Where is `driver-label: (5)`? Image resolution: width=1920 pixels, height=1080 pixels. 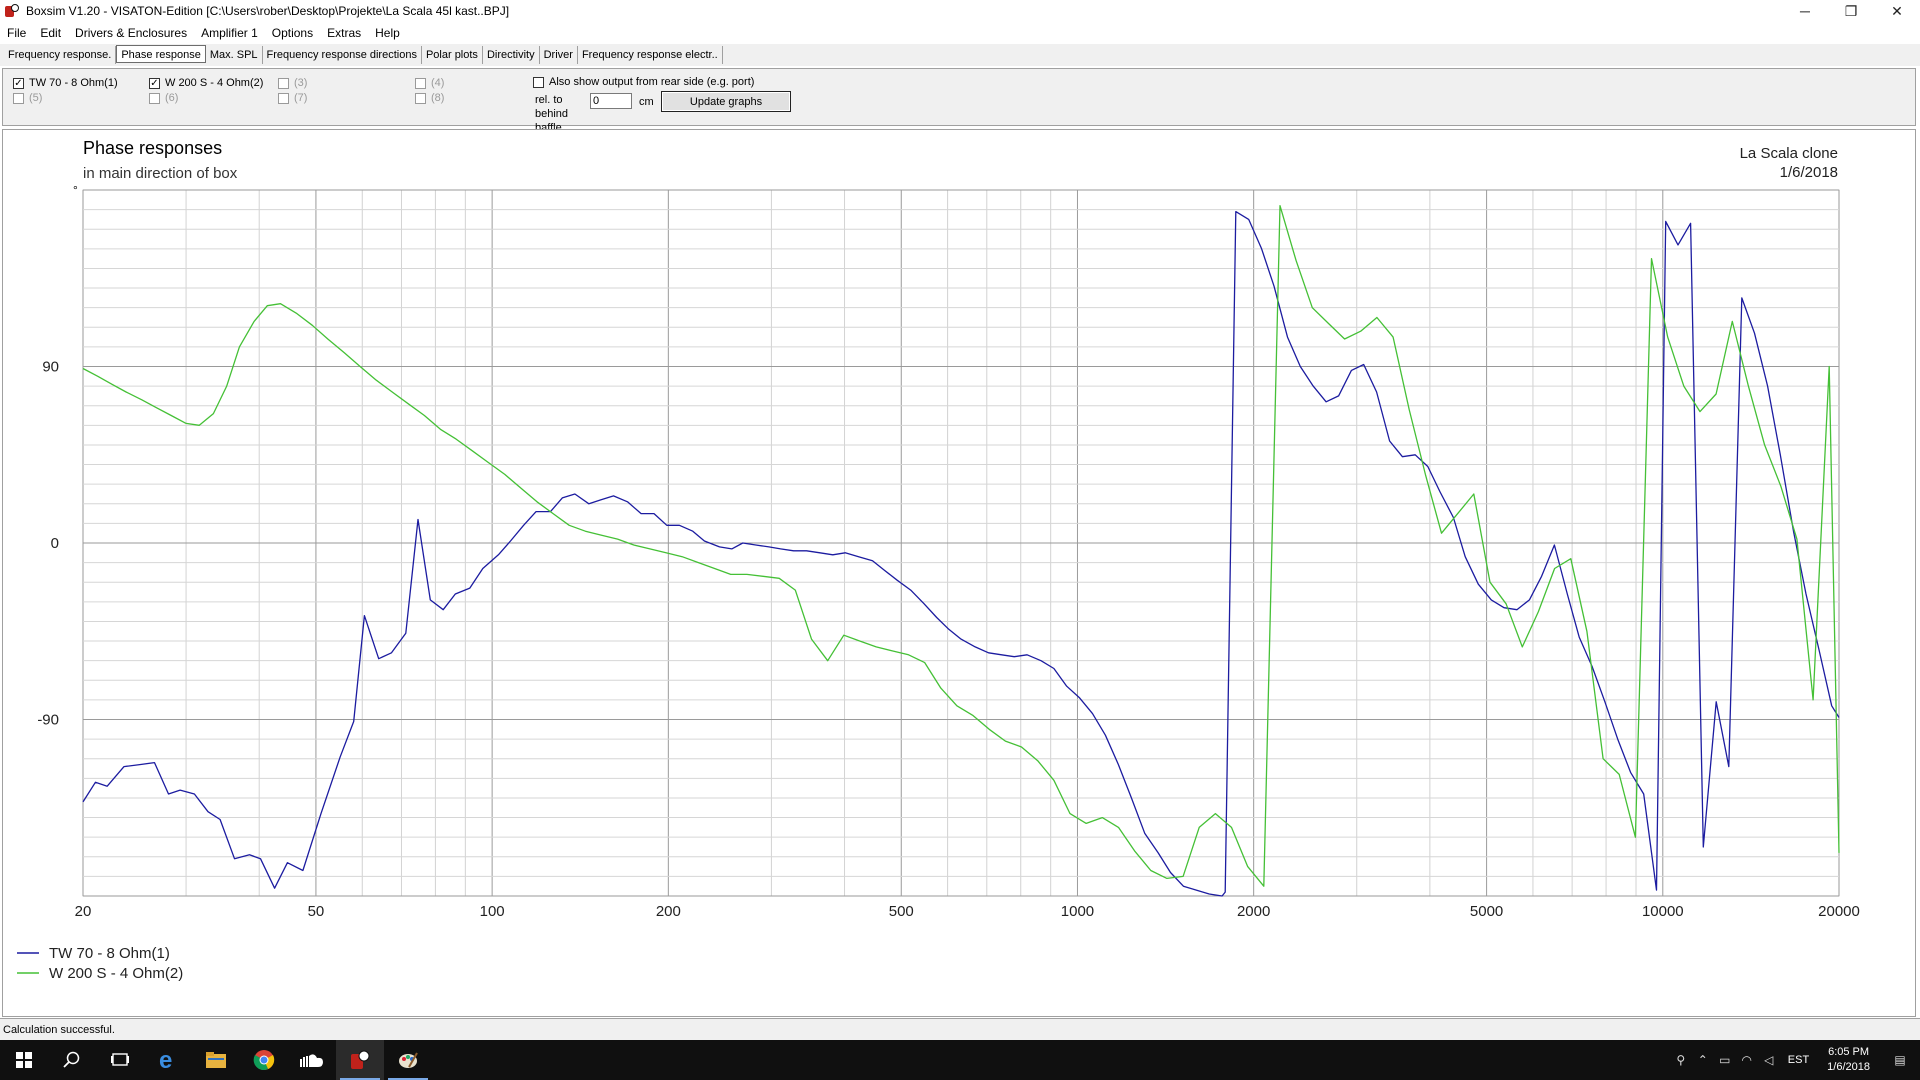
driver-label: (5) is located at coordinates (36, 98).